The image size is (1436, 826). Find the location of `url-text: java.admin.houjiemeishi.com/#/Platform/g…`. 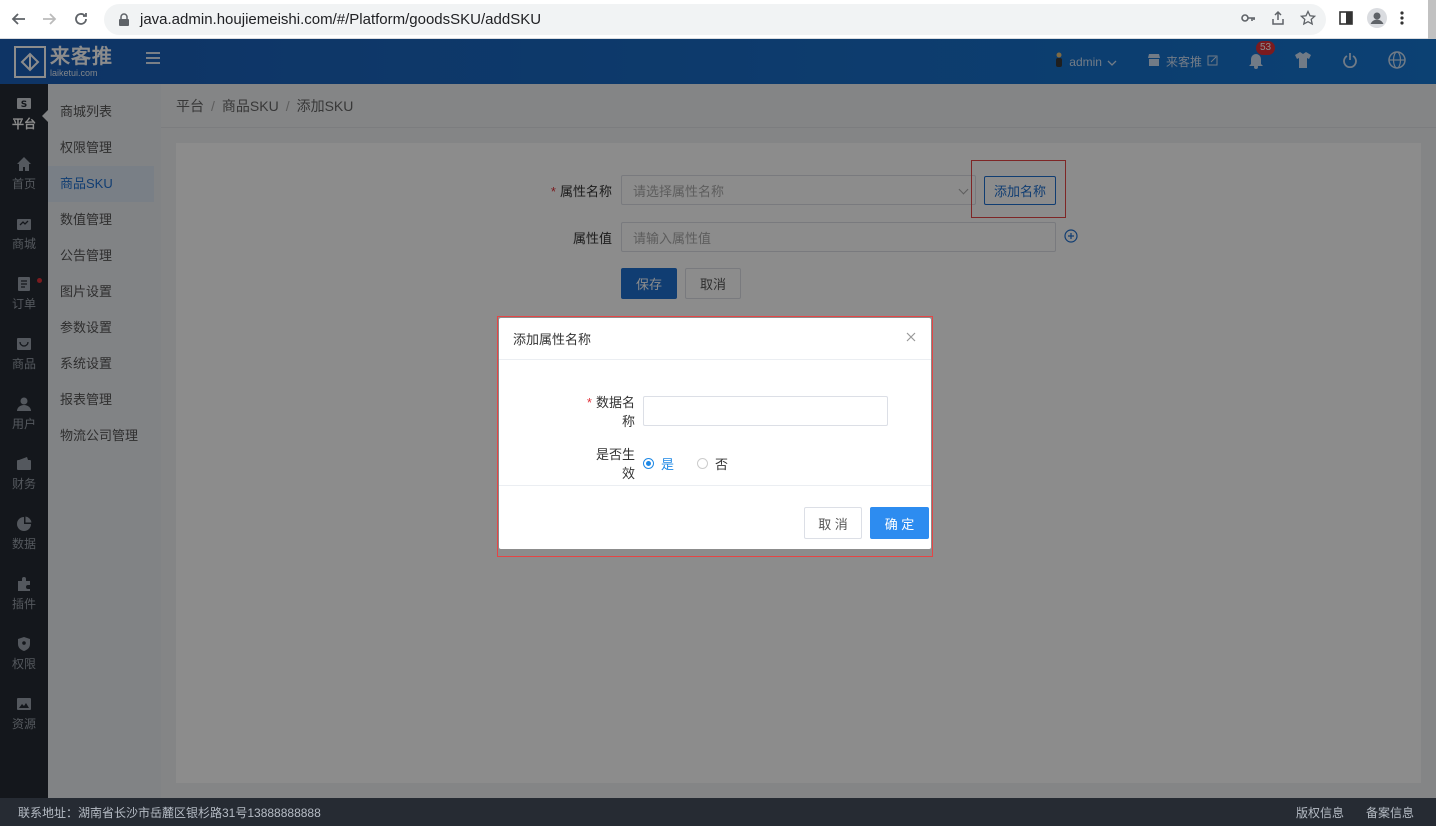

url-text: java.admin.houjiemeishi.com/#/Platform/g… is located at coordinates (341, 19).